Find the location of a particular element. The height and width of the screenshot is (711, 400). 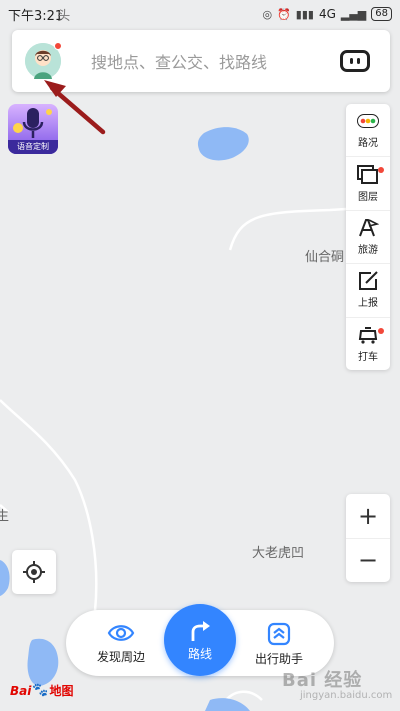

layers-notification-dot is located at coordinates (381, 170).